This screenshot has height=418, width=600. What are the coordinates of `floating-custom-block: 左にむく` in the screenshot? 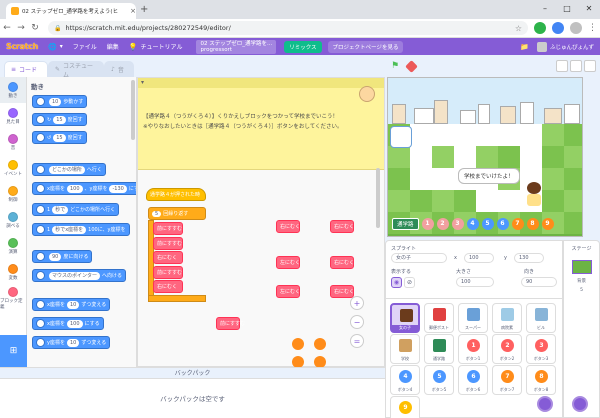 It's located at (288, 262).